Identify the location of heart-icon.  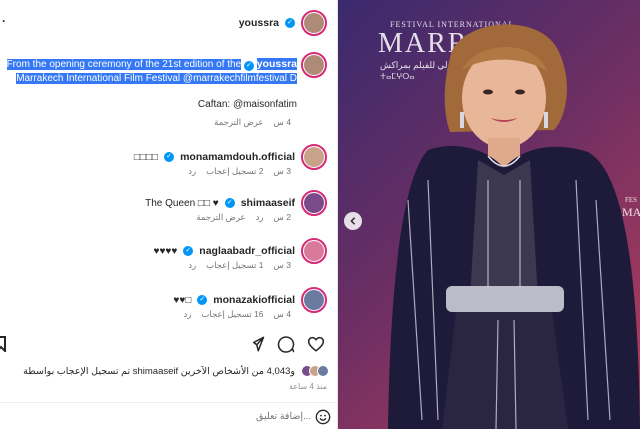
(316, 344).